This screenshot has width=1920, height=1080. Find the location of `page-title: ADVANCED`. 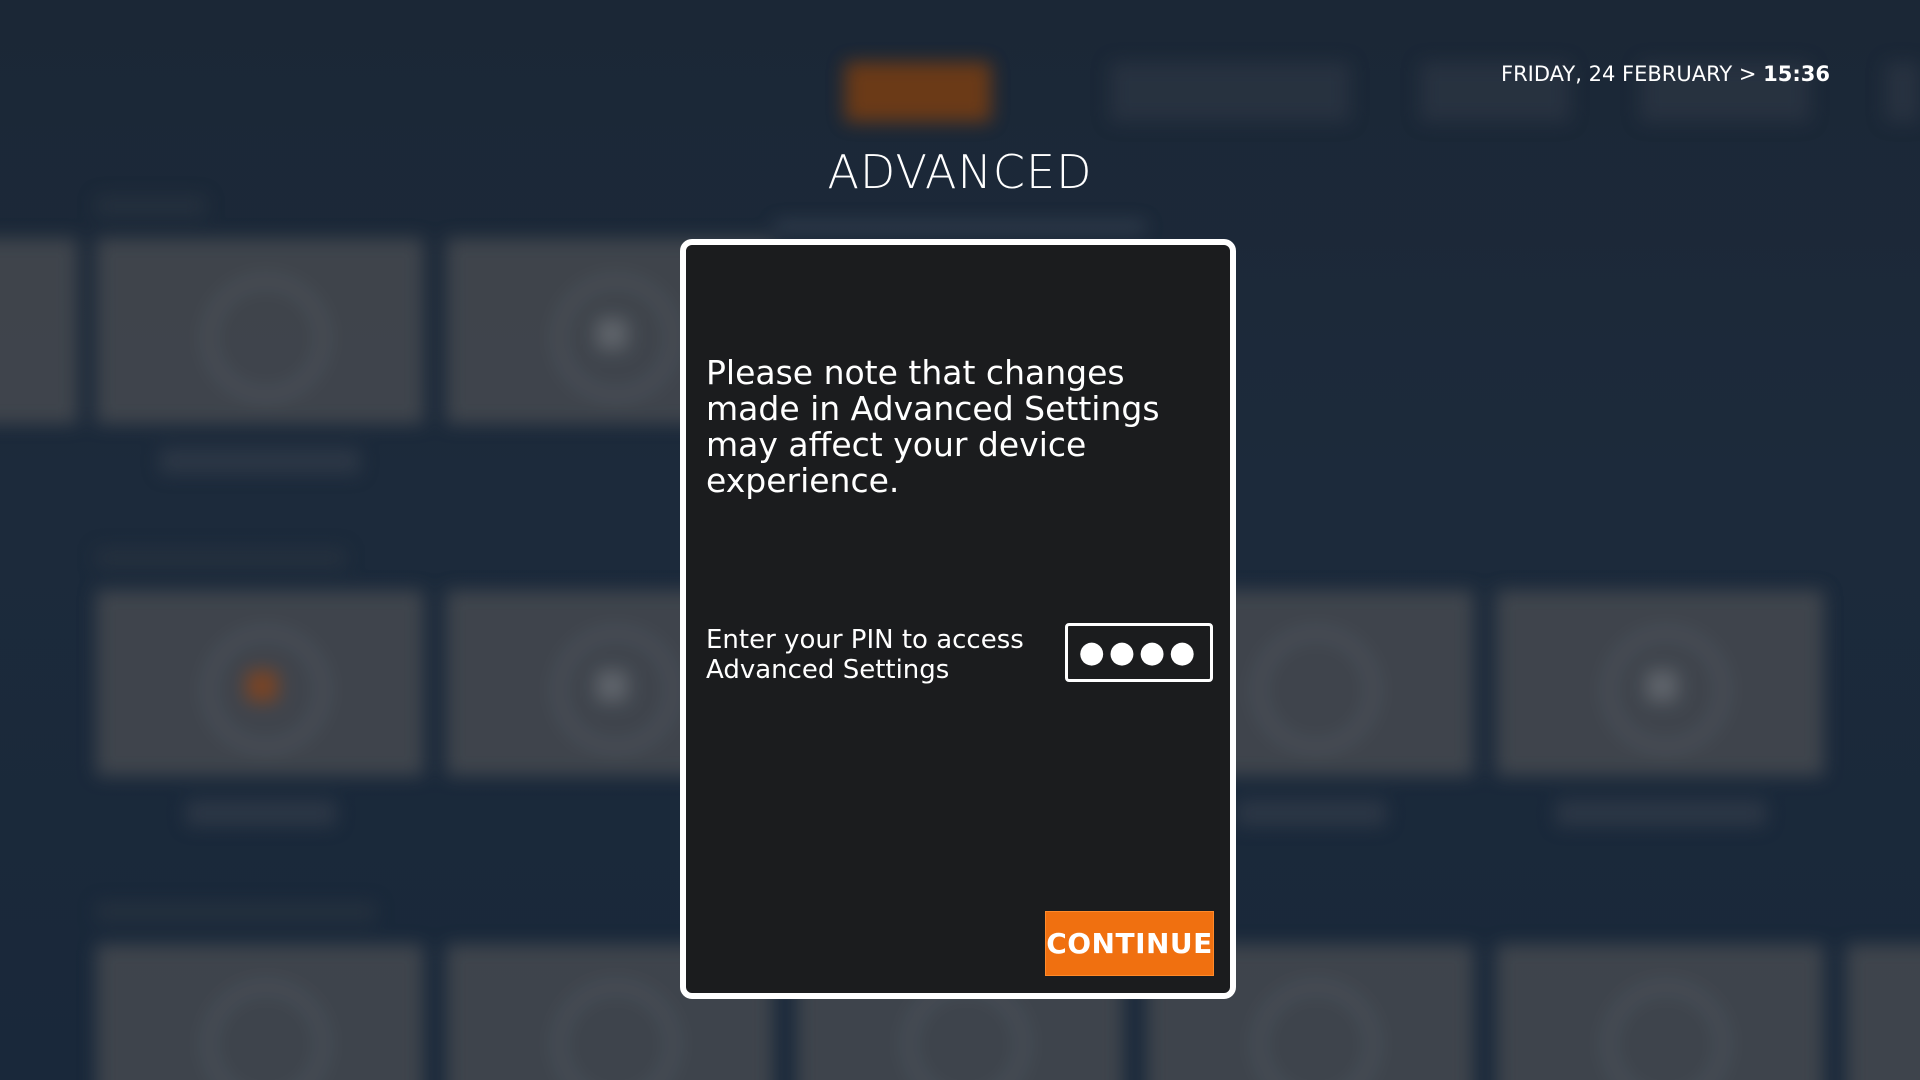

page-title: ADVANCED is located at coordinates (960, 172).